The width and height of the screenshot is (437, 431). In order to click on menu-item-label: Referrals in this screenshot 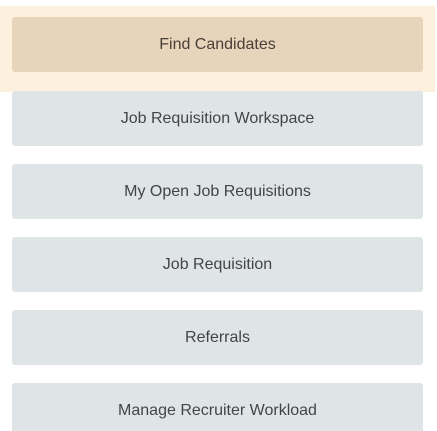, I will do `click(217, 337)`.